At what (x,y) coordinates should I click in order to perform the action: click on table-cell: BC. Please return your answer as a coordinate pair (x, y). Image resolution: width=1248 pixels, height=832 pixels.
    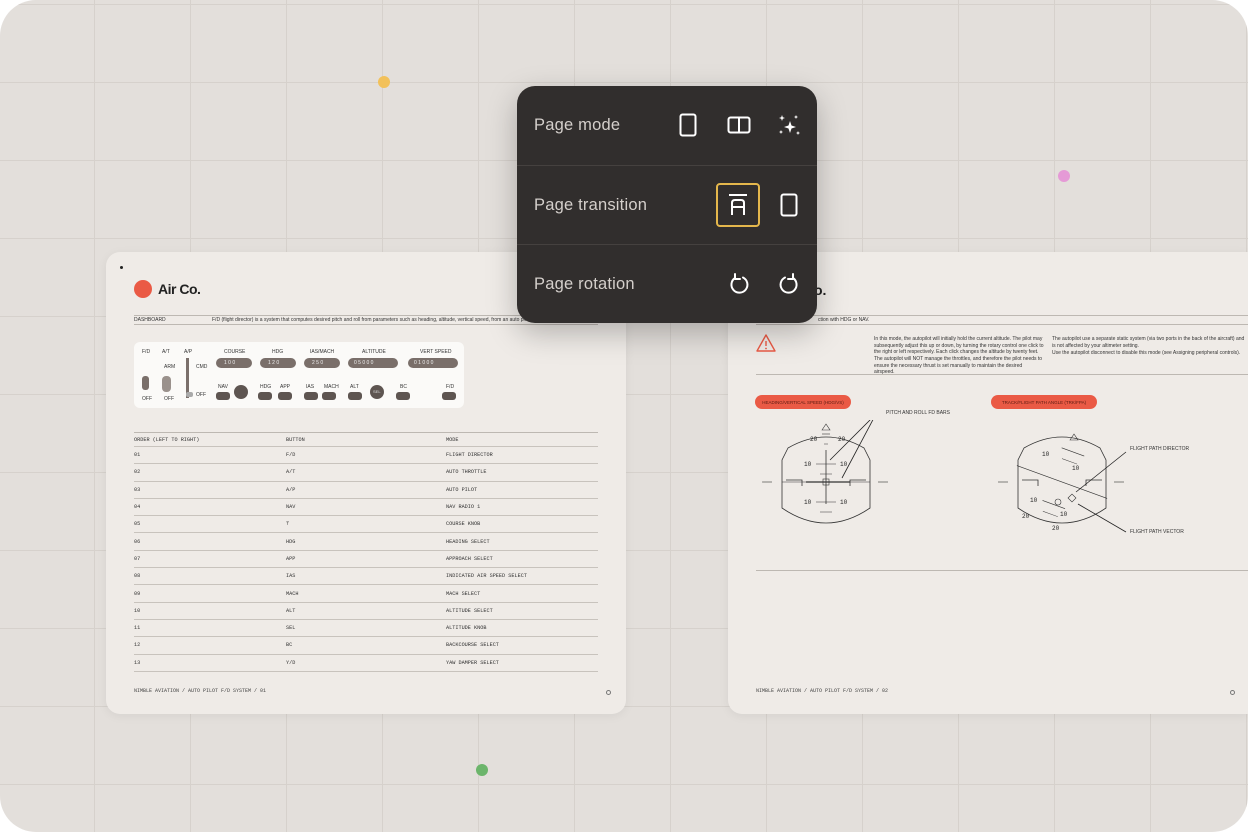
    Looking at the image, I should click on (366, 645).